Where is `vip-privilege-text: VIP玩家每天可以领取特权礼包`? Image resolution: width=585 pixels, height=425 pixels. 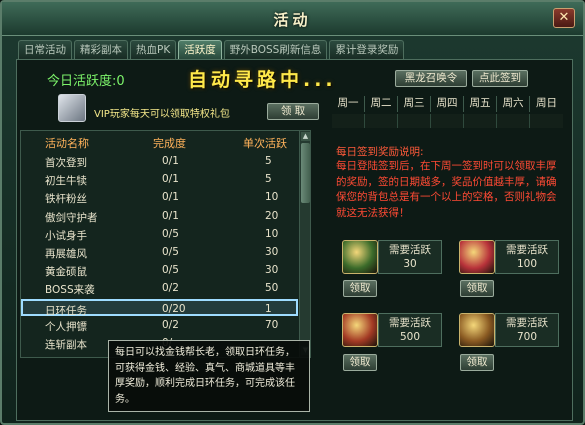 vip-privilege-text: VIP玩家每天可以领取特权礼包 is located at coordinates (162, 114).